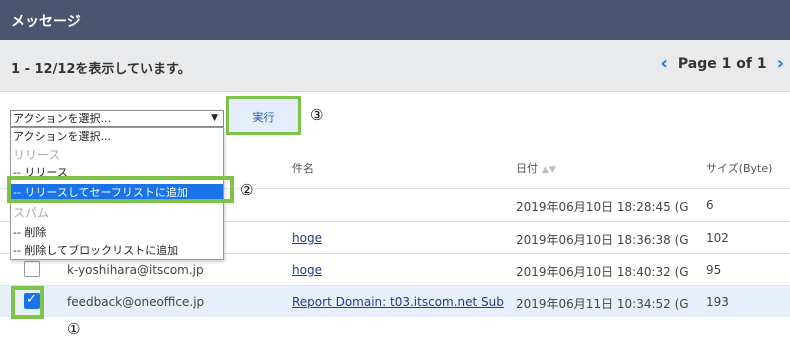  I want to click on option-highlight, so click(120, 189).